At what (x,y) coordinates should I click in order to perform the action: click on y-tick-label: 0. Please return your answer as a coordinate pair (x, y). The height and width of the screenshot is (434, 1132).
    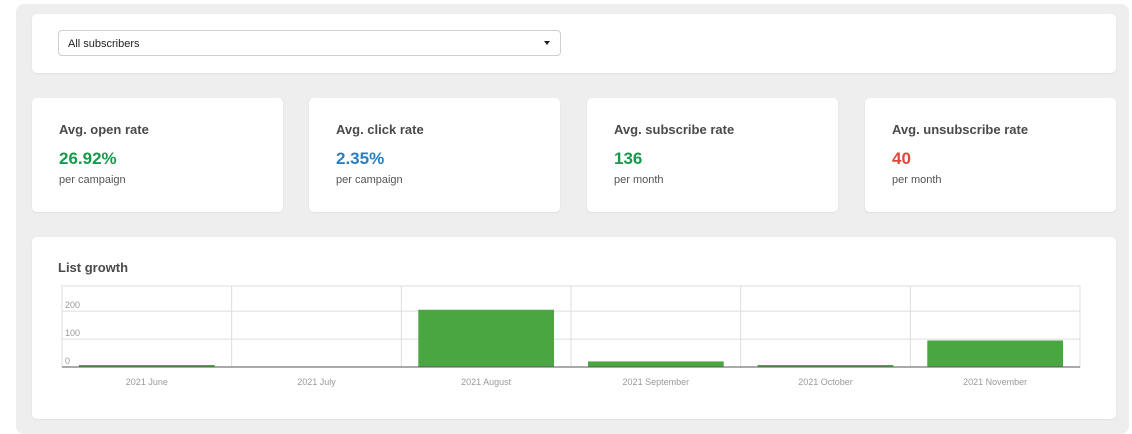
    Looking at the image, I should click on (67, 361).